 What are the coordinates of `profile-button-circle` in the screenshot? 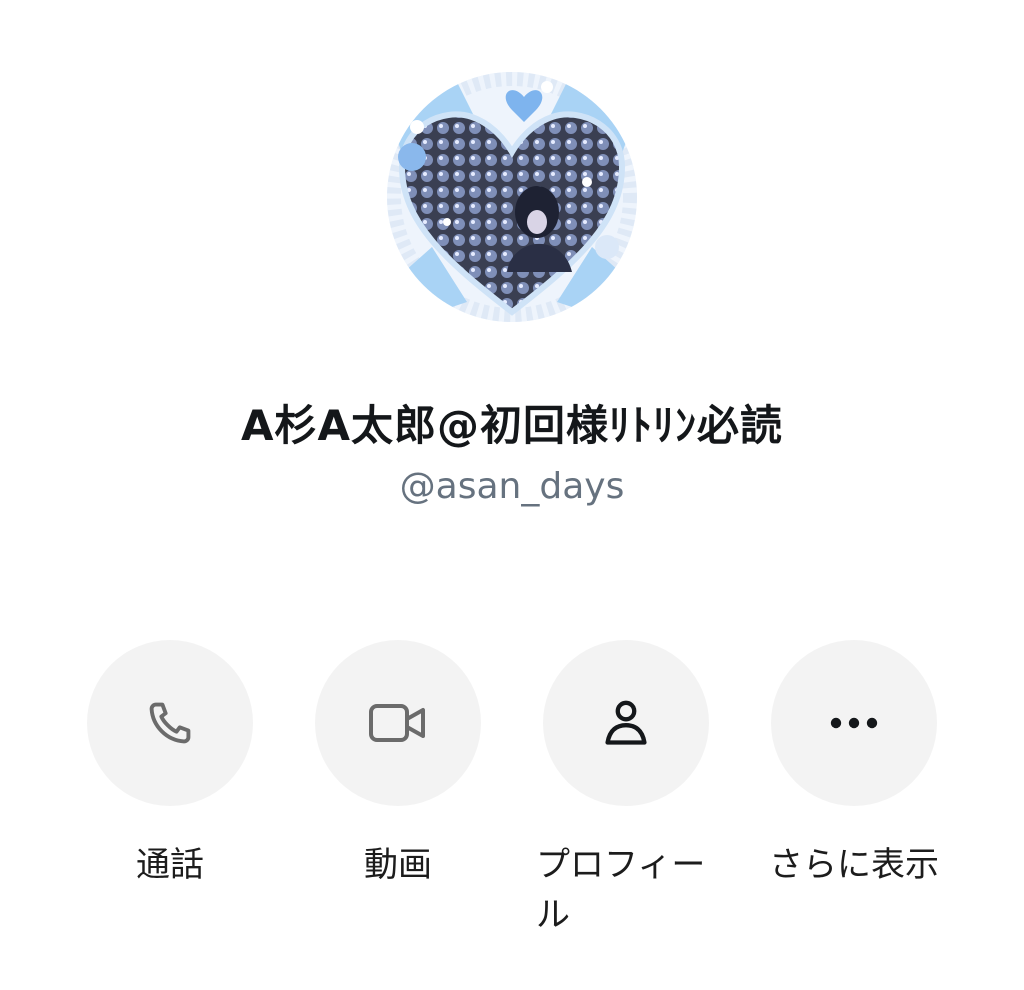 It's located at (626, 723).